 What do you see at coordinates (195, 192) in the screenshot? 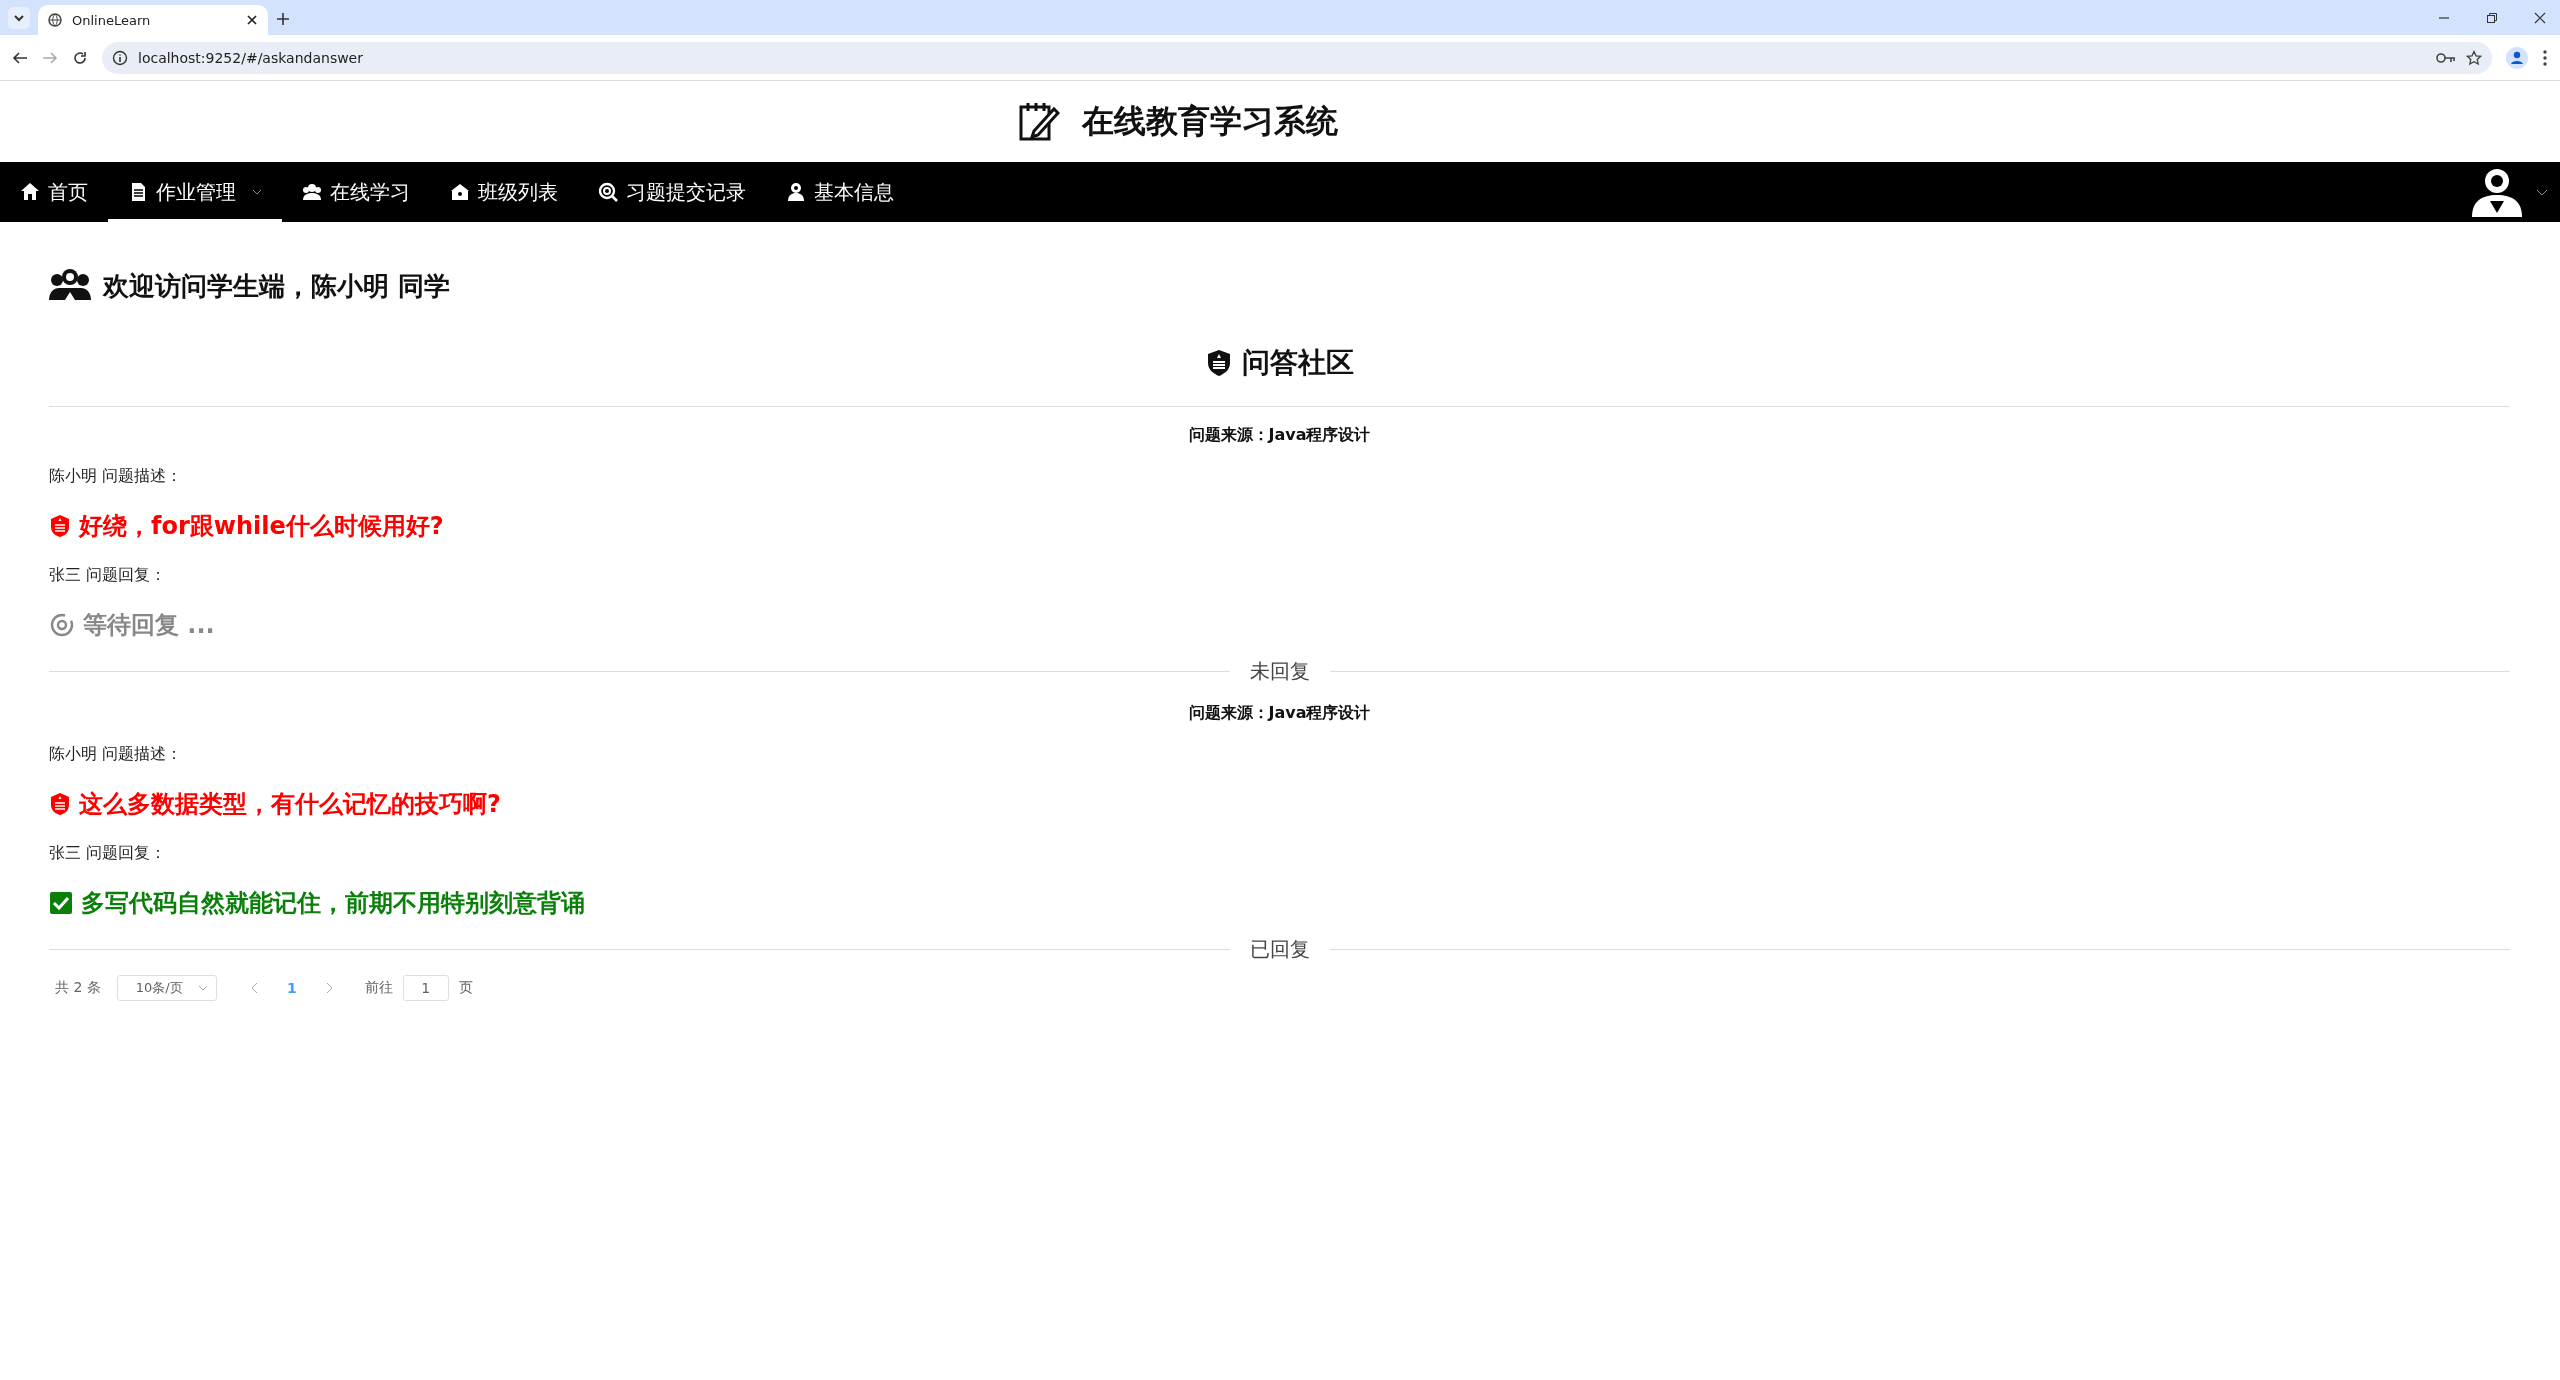
I see `nav-menu-item: 作业管理` at bounding box center [195, 192].